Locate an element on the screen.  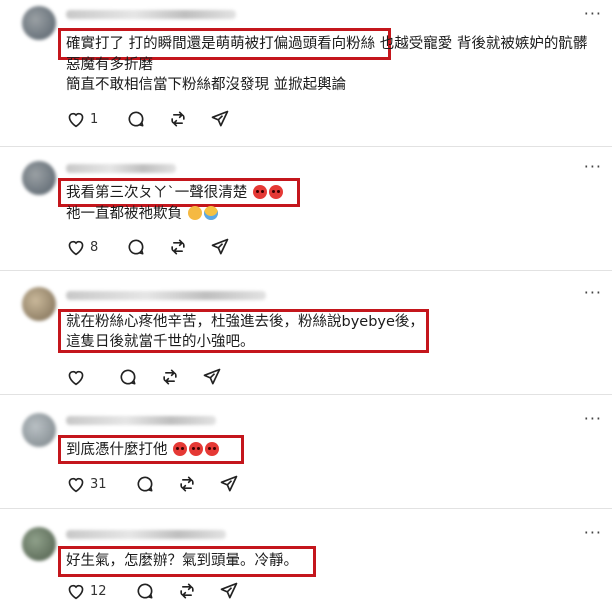
like-button: 1 is located at coordinates (85, 119).